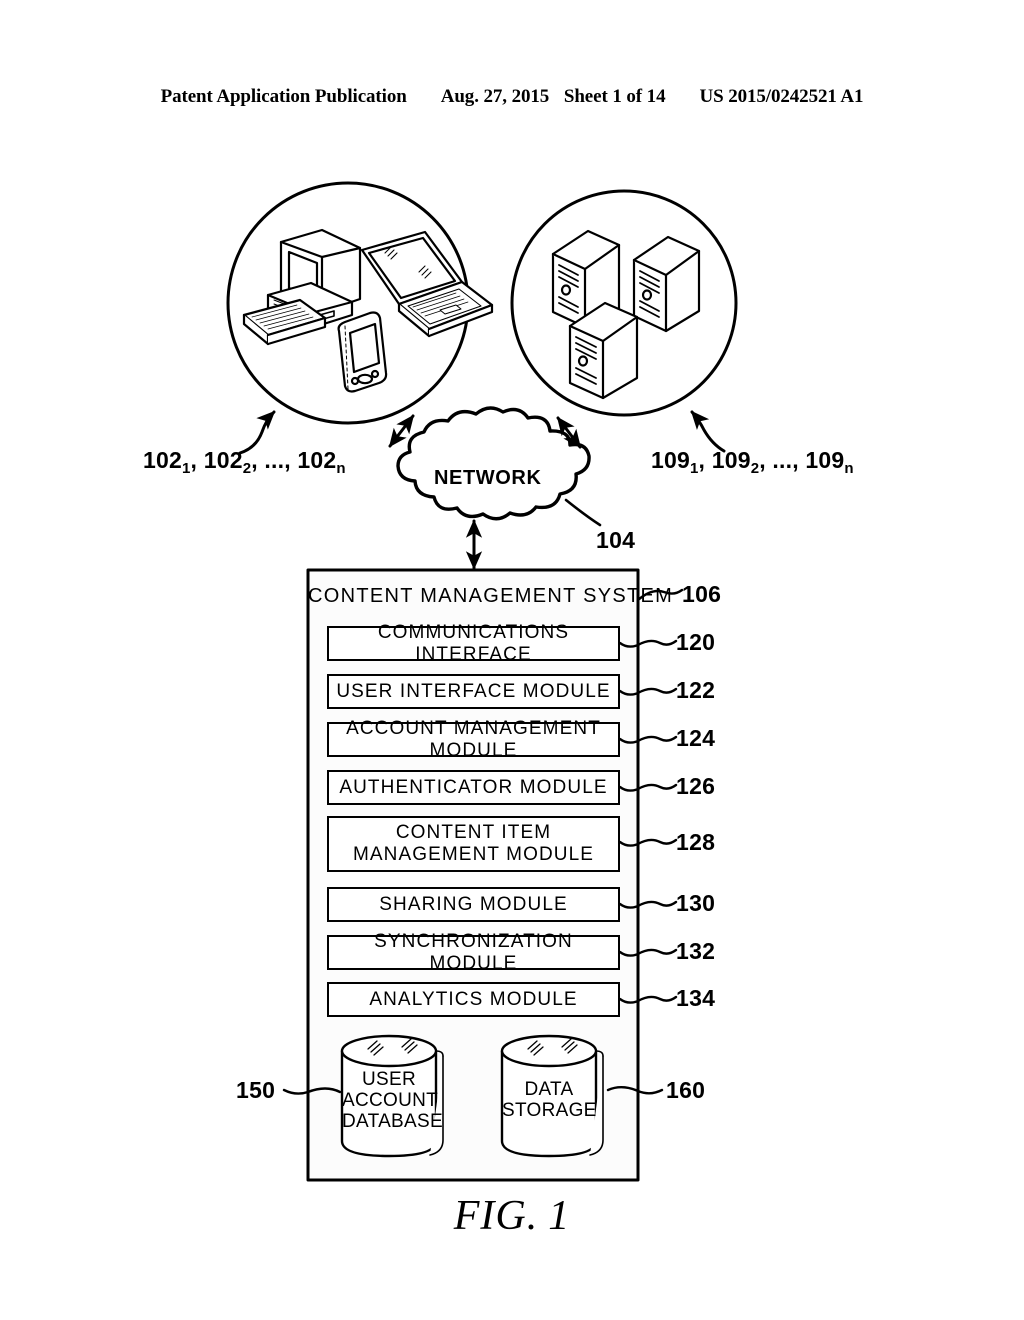 The height and width of the screenshot is (1320, 1024). I want to click on module-label-line2: MANAGEMENT MODULE, so click(473, 854).